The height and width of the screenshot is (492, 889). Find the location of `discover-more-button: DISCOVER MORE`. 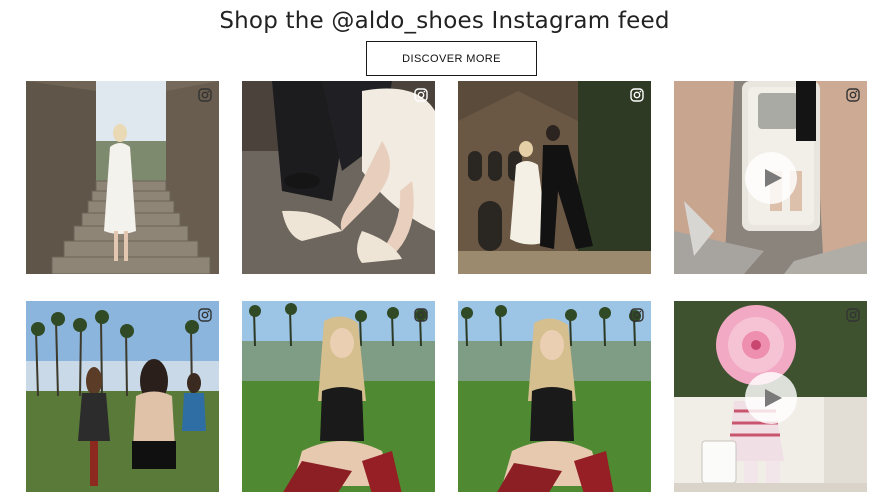

discover-more-button: DISCOVER MORE is located at coordinates (451, 58).